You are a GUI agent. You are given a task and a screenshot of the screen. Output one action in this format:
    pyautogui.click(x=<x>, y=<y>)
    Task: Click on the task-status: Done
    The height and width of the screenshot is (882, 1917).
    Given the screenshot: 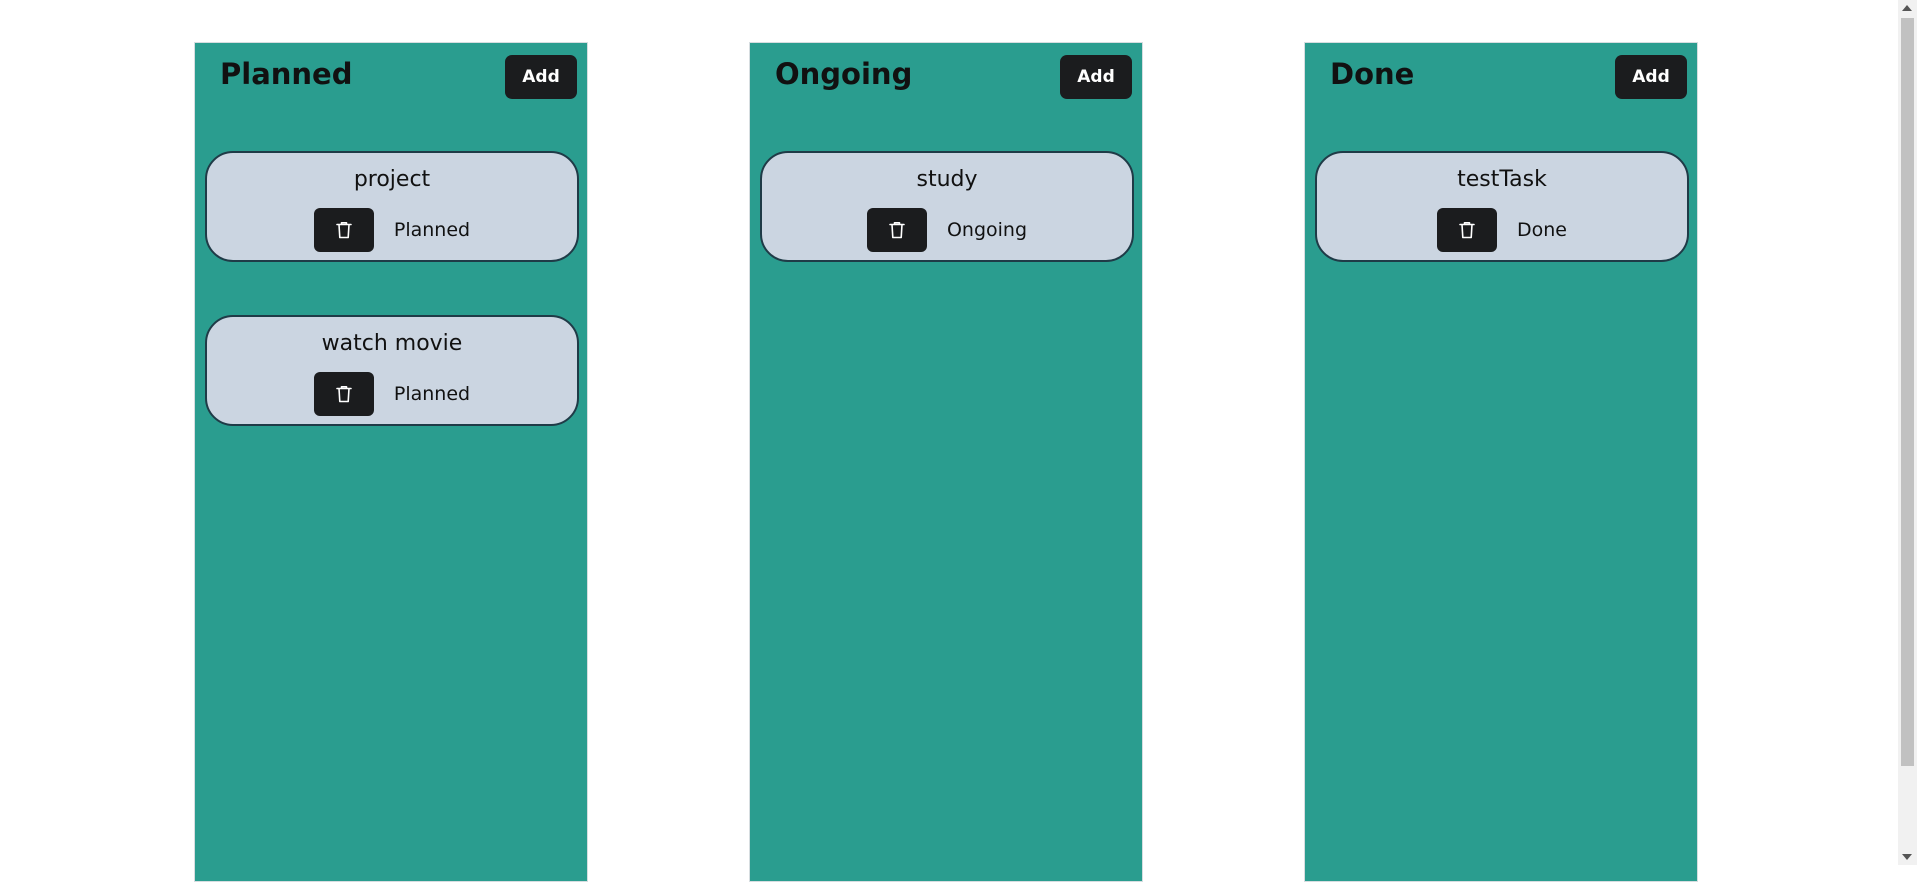 What is the action you would take?
    pyautogui.click(x=1542, y=230)
    